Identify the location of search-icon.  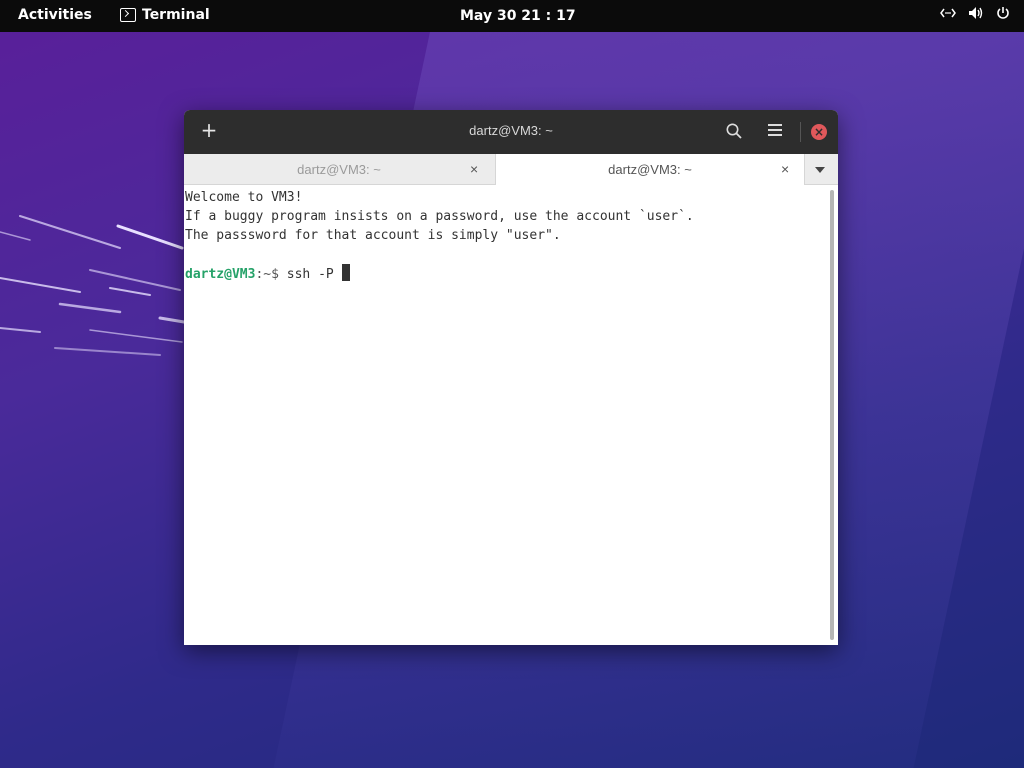
(734, 131).